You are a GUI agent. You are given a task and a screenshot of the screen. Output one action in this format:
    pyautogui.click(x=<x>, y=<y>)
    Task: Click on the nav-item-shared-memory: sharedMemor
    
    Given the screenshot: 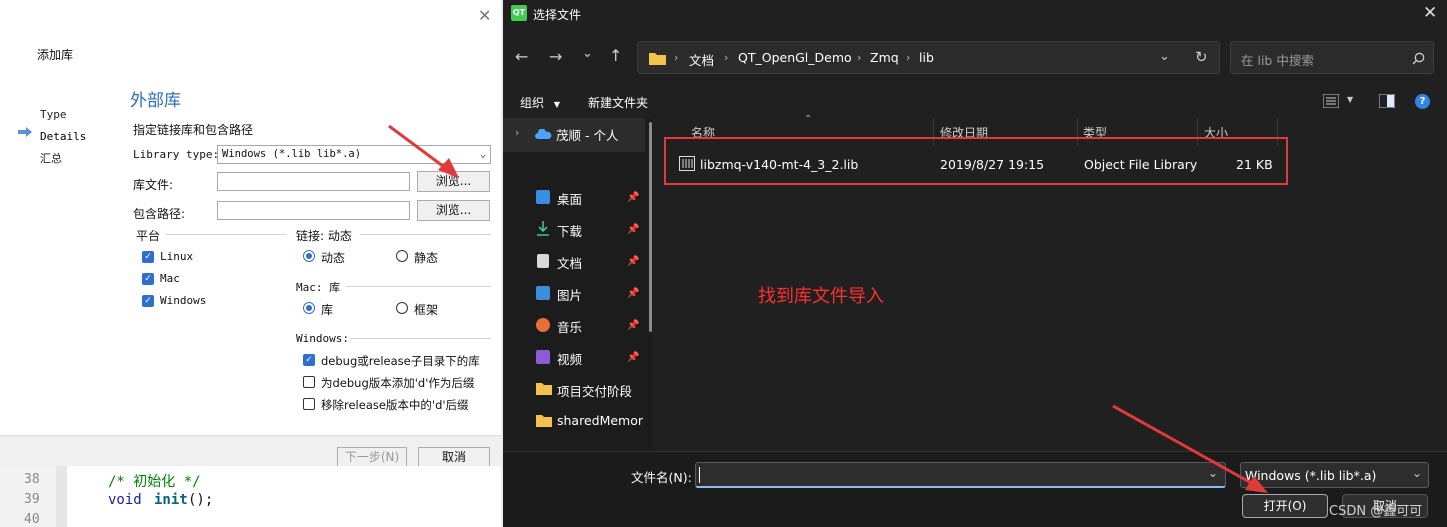 What is the action you would take?
    pyautogui.click(x=600, y=420)
    